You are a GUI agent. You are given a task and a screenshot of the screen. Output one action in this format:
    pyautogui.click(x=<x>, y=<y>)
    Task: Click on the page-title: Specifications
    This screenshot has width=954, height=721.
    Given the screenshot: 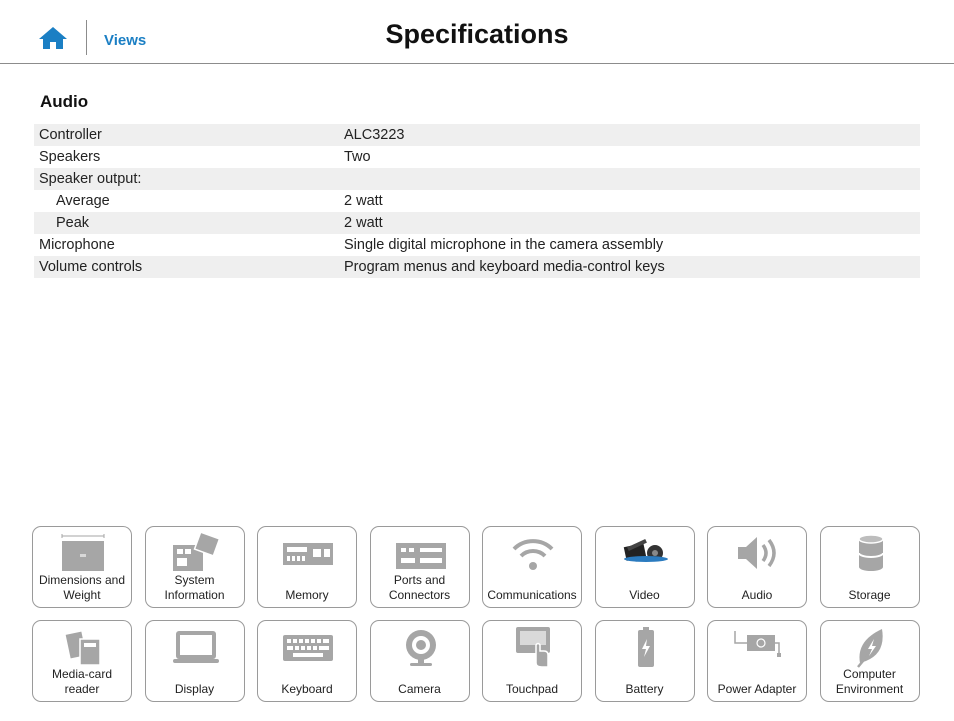 What is the action you would take?
    pyautogui.click(x=477, y=34)
    